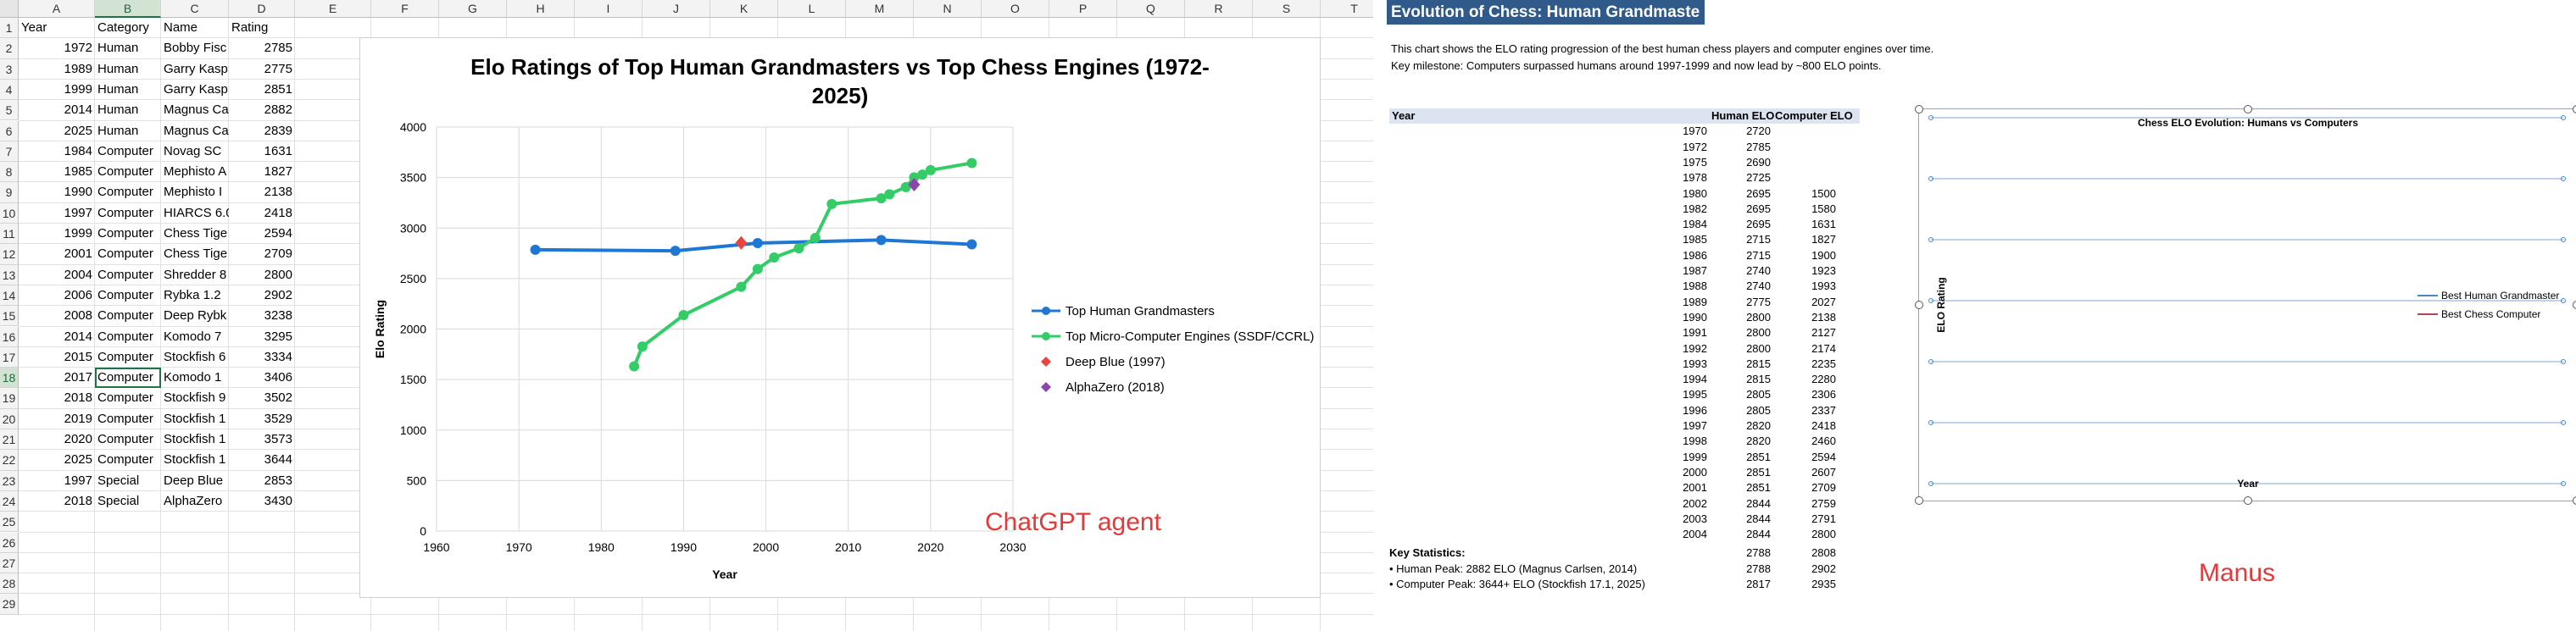  What do you see at coordinates (1287, 9) in the screenshot?
I see `column-header-s: S` at bounding box center [1287, 9].